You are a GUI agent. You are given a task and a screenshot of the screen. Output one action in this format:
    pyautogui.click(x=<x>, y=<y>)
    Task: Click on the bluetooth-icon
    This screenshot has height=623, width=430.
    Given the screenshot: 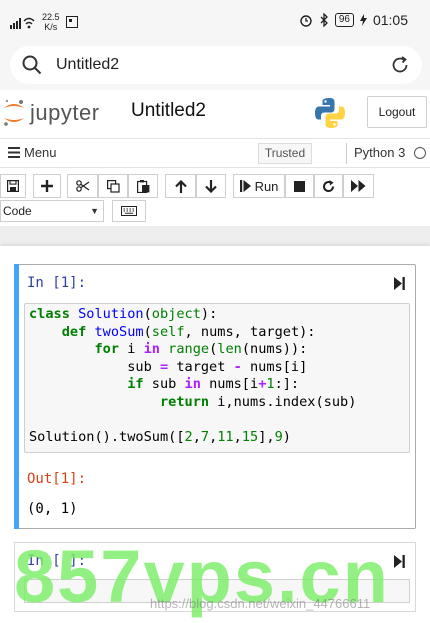 What is the action you would take?
    pyautogui.click(x=324, y=20)
    